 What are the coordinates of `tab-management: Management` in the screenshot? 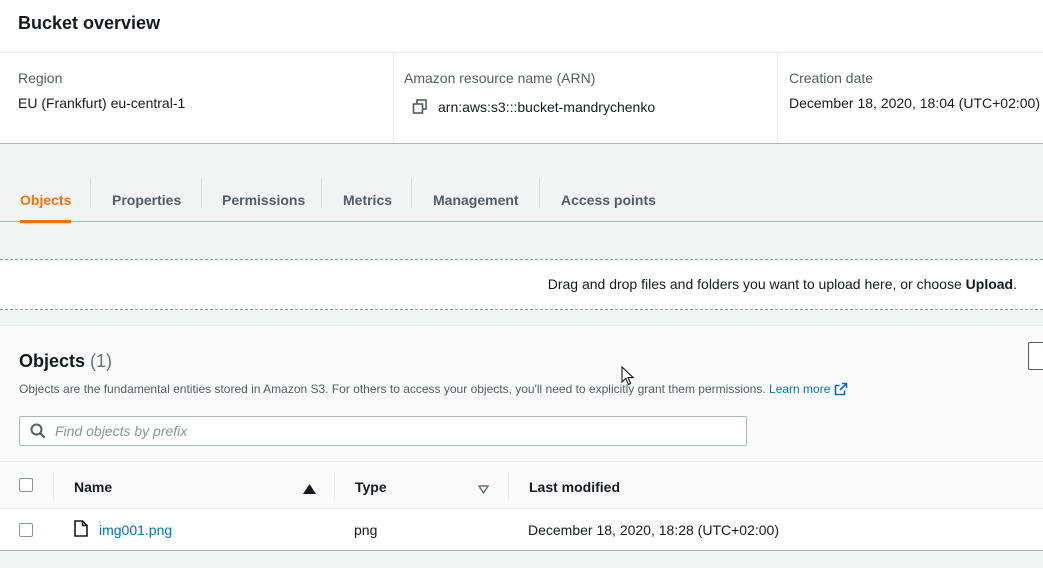 It's located at (476, 200).